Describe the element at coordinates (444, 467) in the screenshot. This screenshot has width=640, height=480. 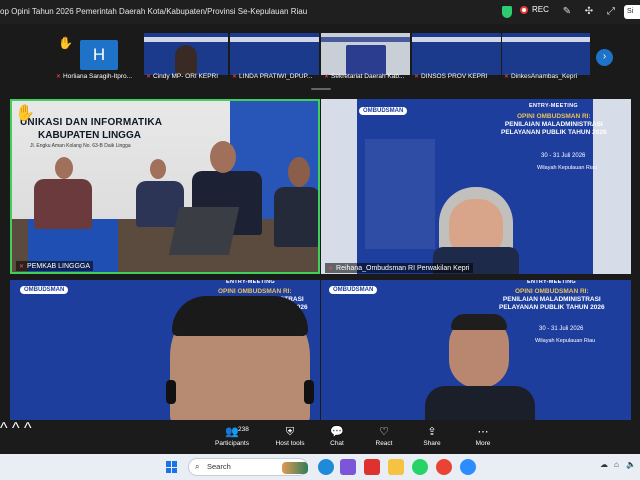
I see `chrome-icon` at that location.